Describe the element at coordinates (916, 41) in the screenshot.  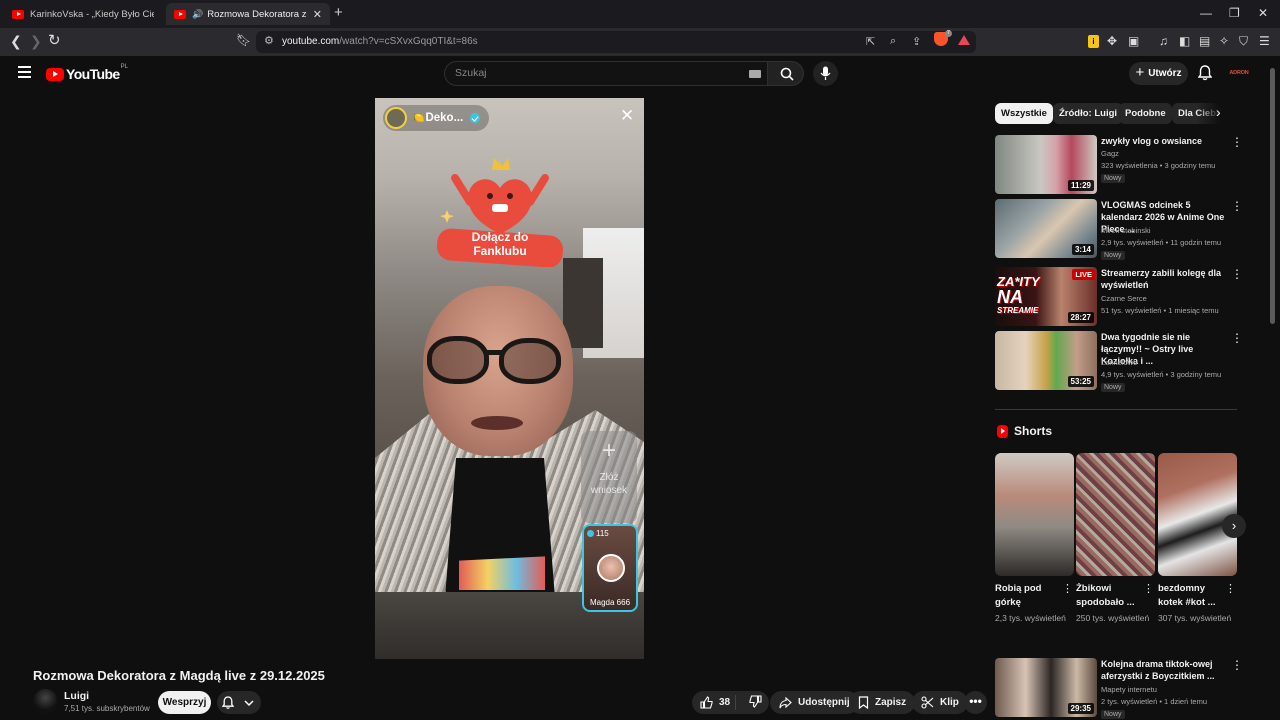
I see `share-page-icon: ⇪` at that location.